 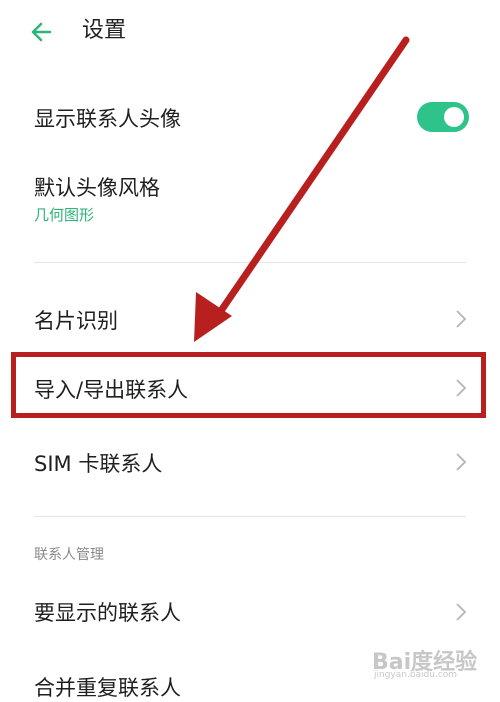 I want to click on baidu-watermark: Bai度经验 jingyan.baidu.com, so click(x=434, y=660).